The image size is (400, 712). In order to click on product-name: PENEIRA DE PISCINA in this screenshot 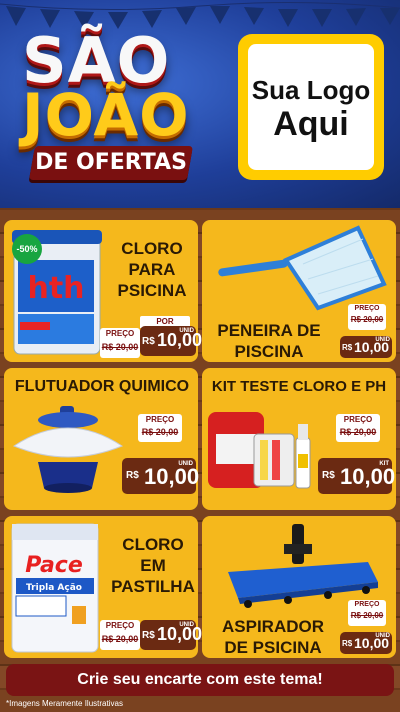, I will do `click(269, 341)`.